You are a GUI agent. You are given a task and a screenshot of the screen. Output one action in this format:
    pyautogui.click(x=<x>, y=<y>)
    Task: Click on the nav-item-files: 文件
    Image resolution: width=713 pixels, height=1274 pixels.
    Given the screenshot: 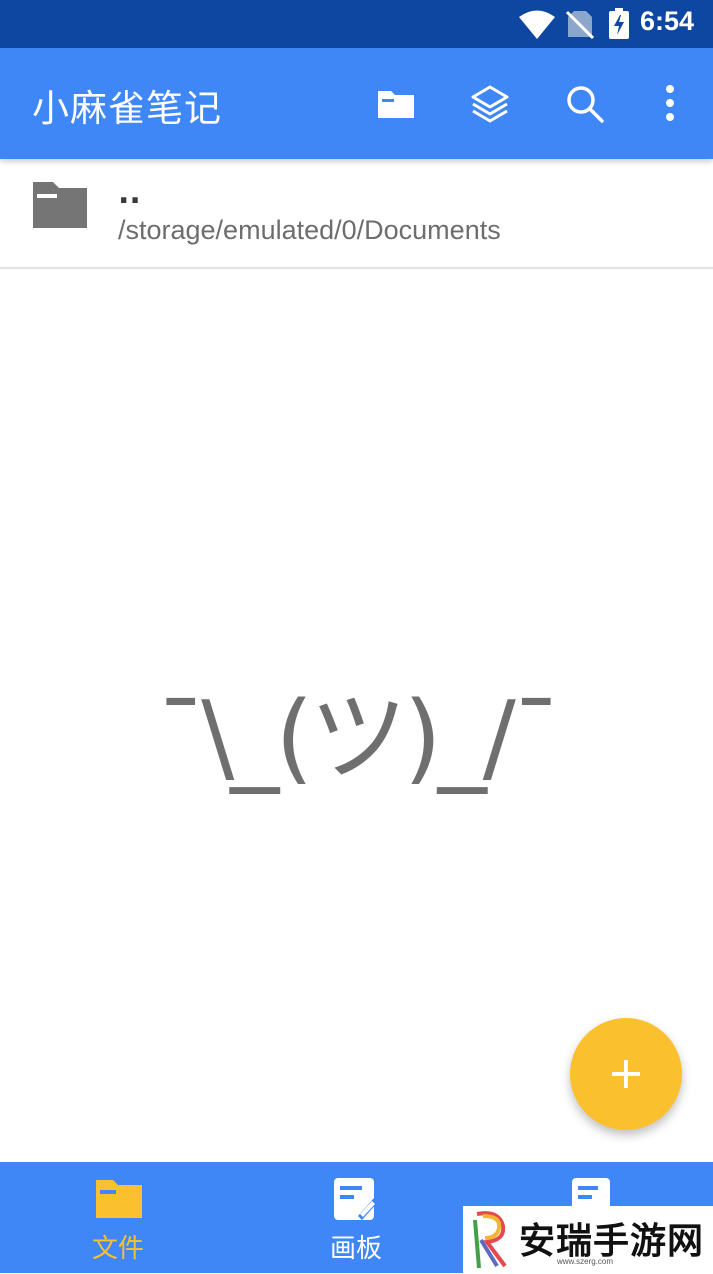 What is the action you would take?
    pyautogui.click(x=118, y=1217)
    